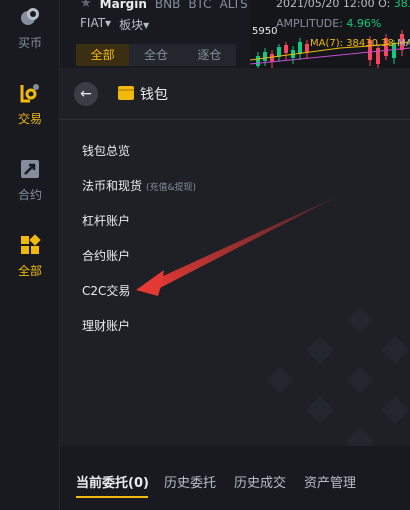 This screenshot has height=510, width=410. Describe the element at coordinates (209, 55) in the screenshot. I see `segment-isolated: 逐仓` at that location.